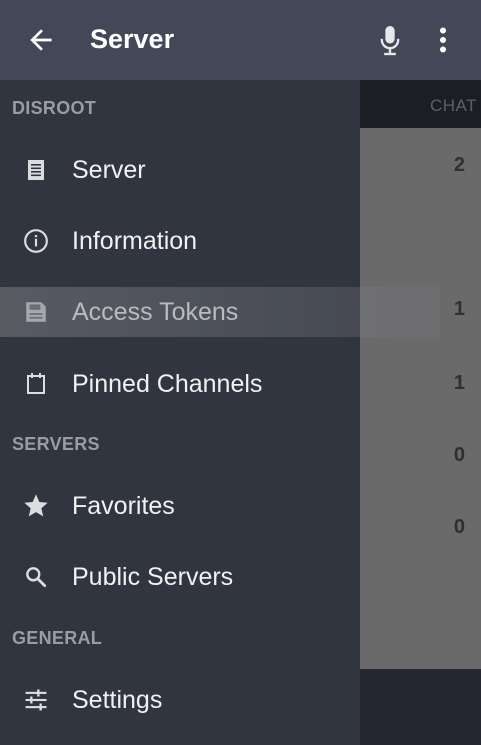 This screenshot has height=745, width=481. Describe the element at coordinates (117, 699) in the screenshot. I see `drawer-item-label: Settings` at that location.